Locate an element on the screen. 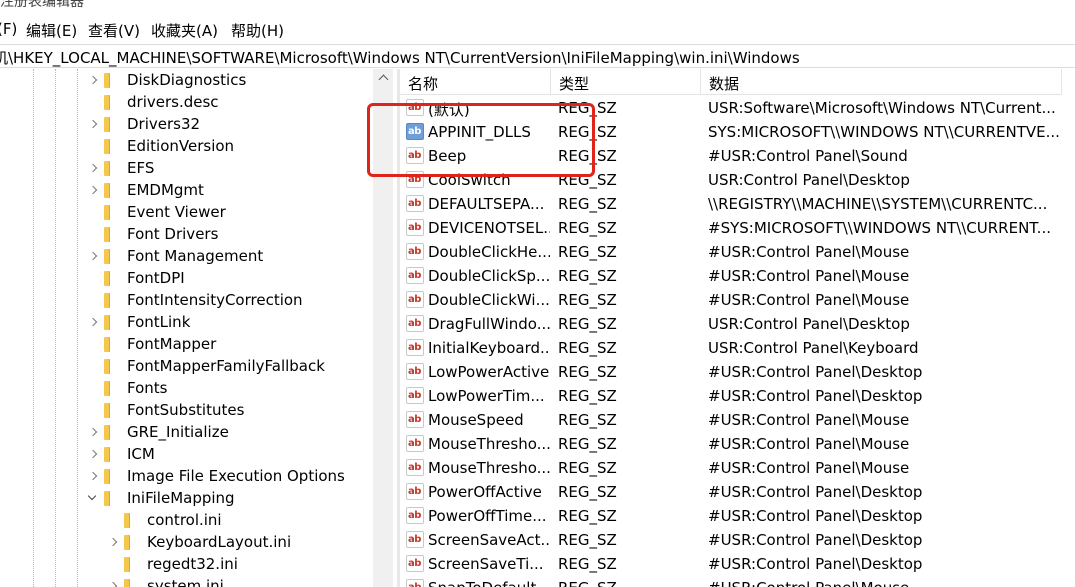  tree-item: ICM is located at coordinates (230, 455).